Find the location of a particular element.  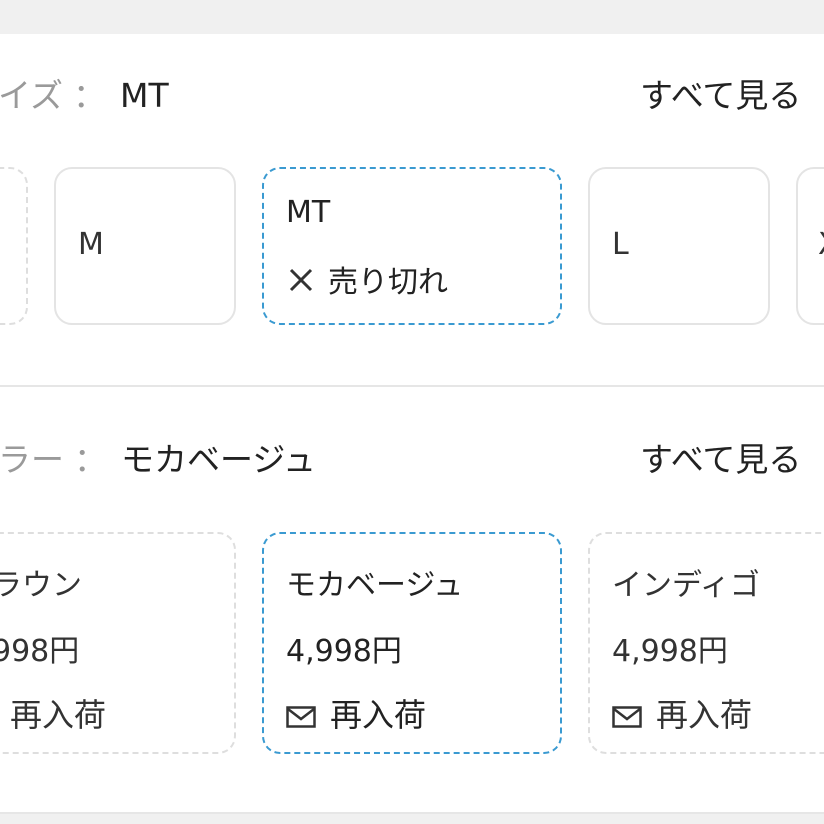

close-icon is located at coordinates (301, 284).